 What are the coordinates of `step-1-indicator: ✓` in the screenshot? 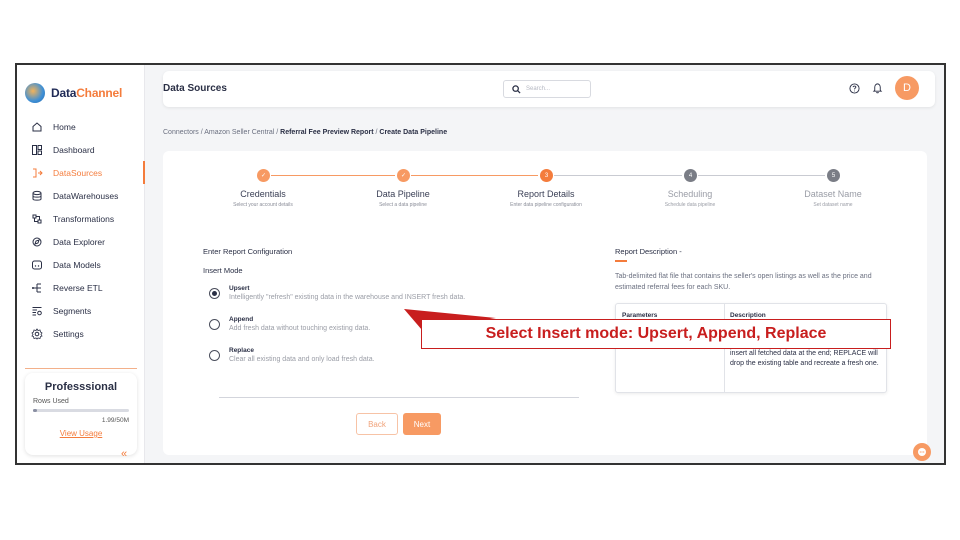 It's located at (263, 175).